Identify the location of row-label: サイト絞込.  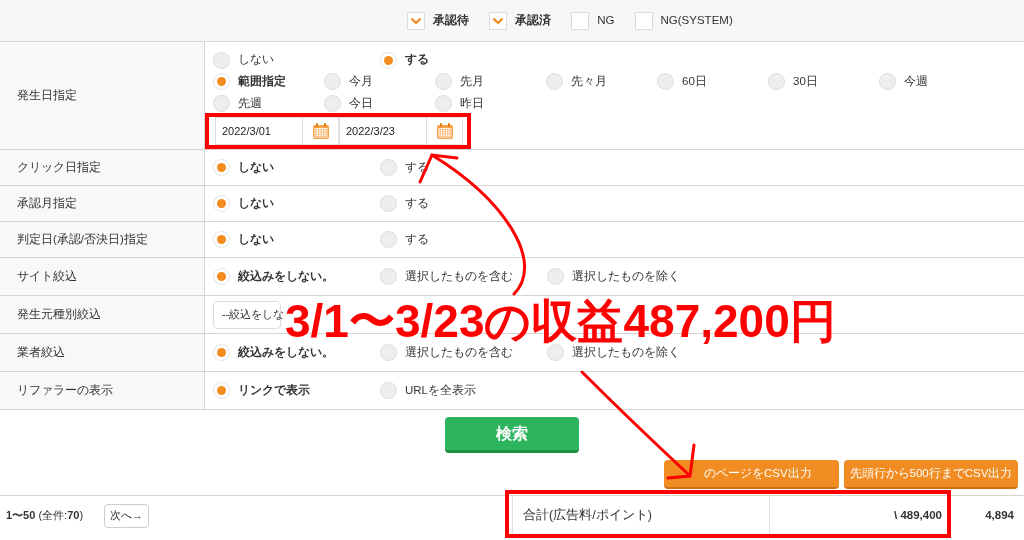
(102, 277).